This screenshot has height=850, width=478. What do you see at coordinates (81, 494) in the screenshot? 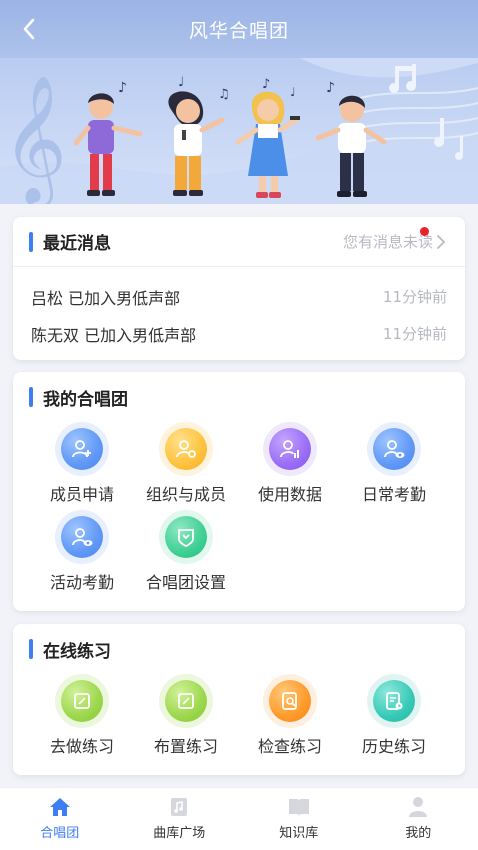
I see `grid-item-label: 成员申请` at bounding box center [81, 494].